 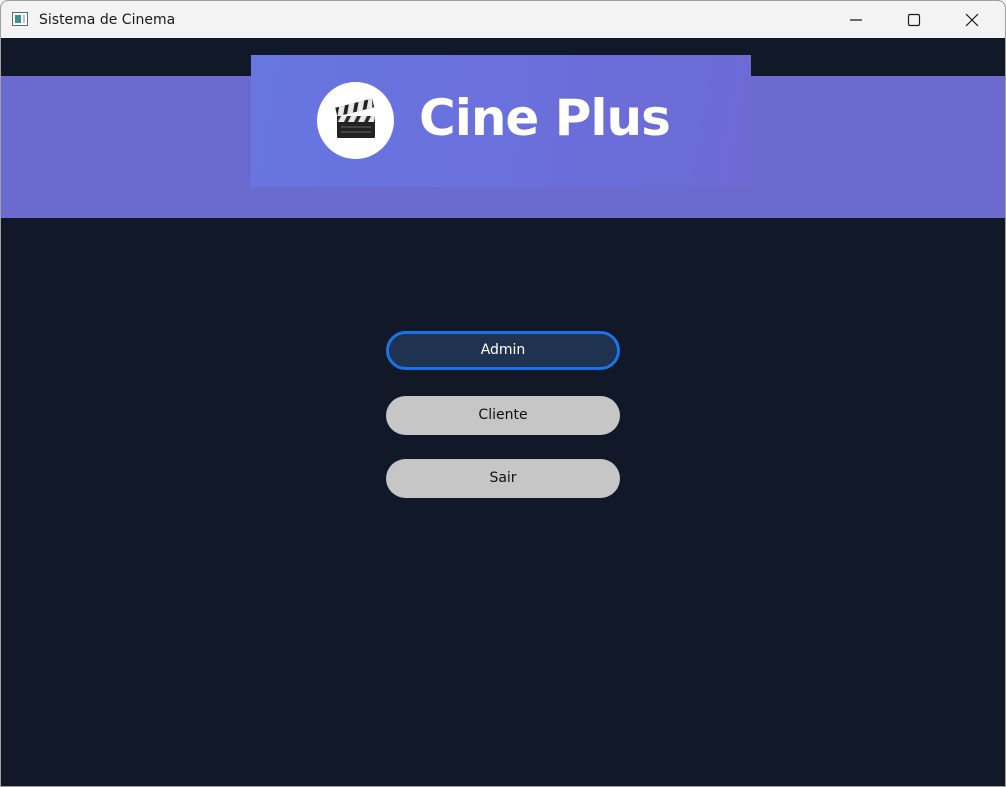 I want to click on window-title: Sistema de Cinema, so click(x=107, y=20).